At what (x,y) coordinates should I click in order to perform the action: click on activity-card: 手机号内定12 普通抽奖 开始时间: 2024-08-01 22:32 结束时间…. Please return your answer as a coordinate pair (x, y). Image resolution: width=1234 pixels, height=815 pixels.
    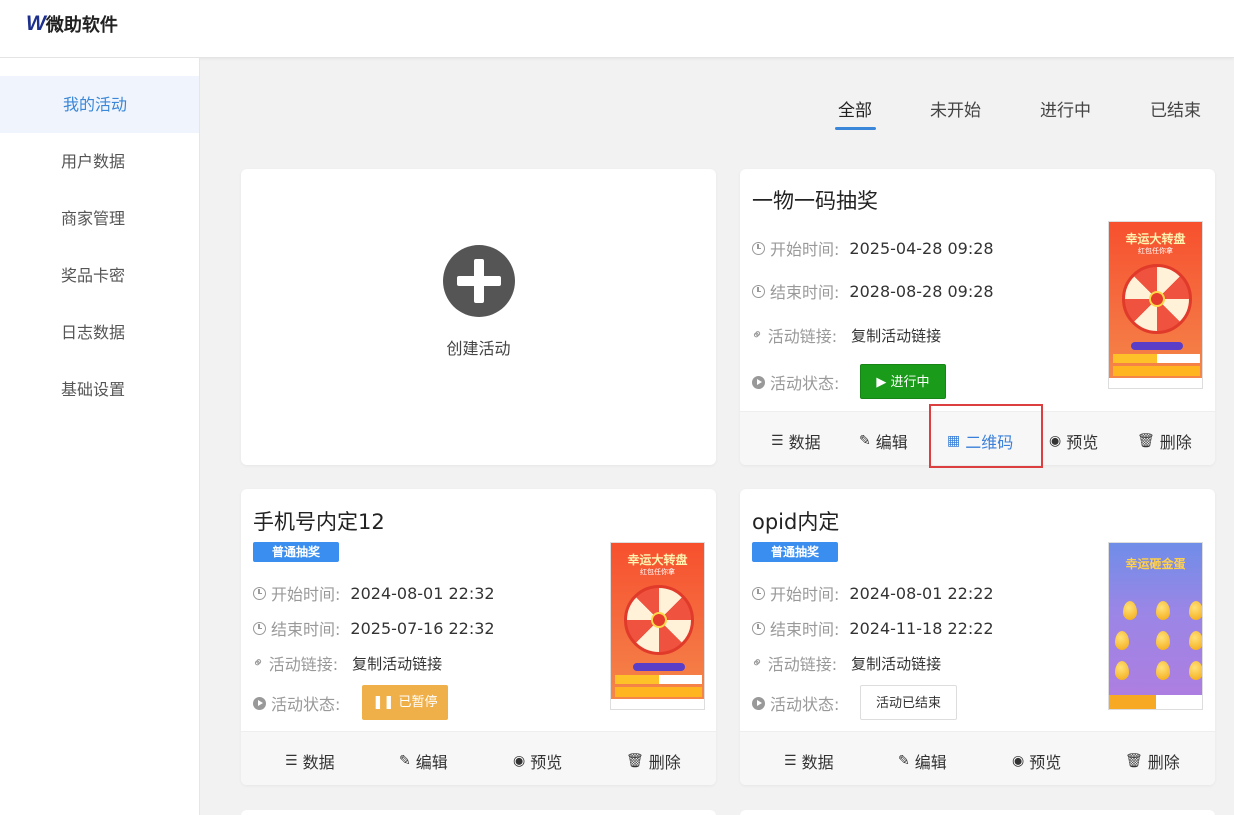
    Looking at the image, I should click on (478, 637).